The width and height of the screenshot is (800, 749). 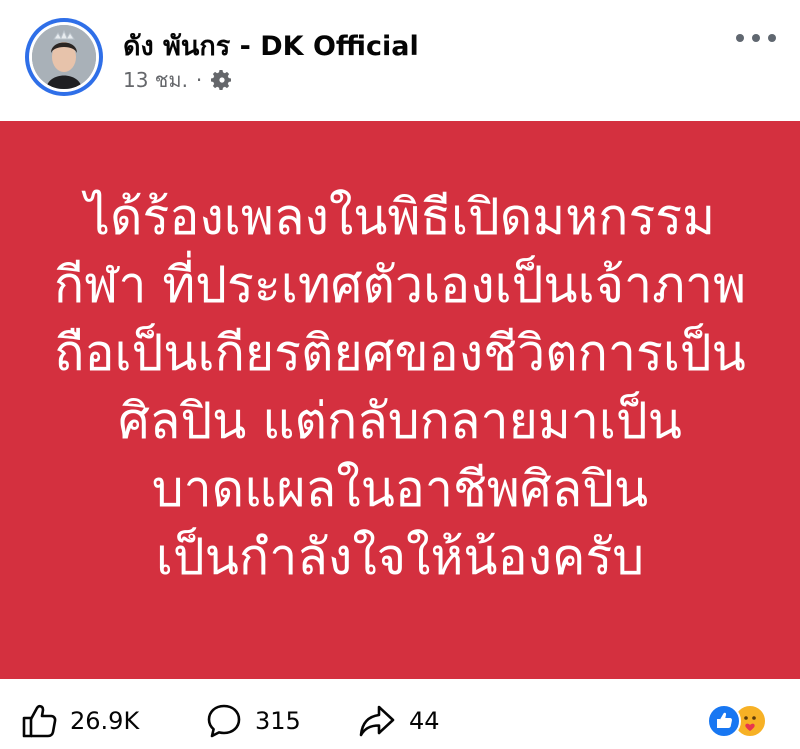 I want to click on like-reaction-icon, so click(x=724, y=721).